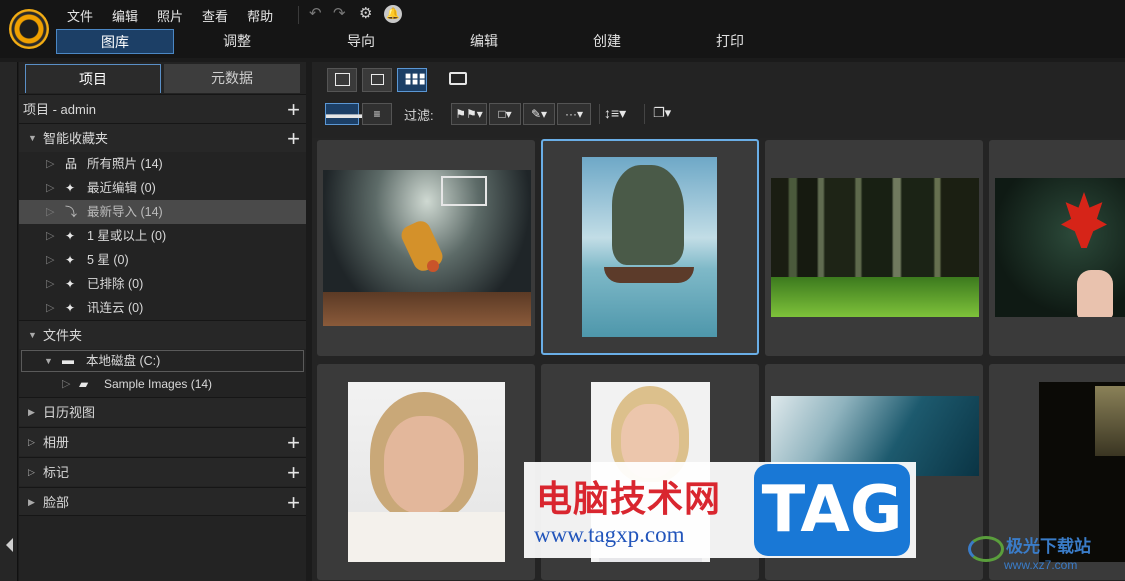 The height and width of the screenshot is (581, 1125). What do you see at coordinates (9, 545) in the screenshot?
I see `collapse-arrow-icon` at bounding box center [9, 545].